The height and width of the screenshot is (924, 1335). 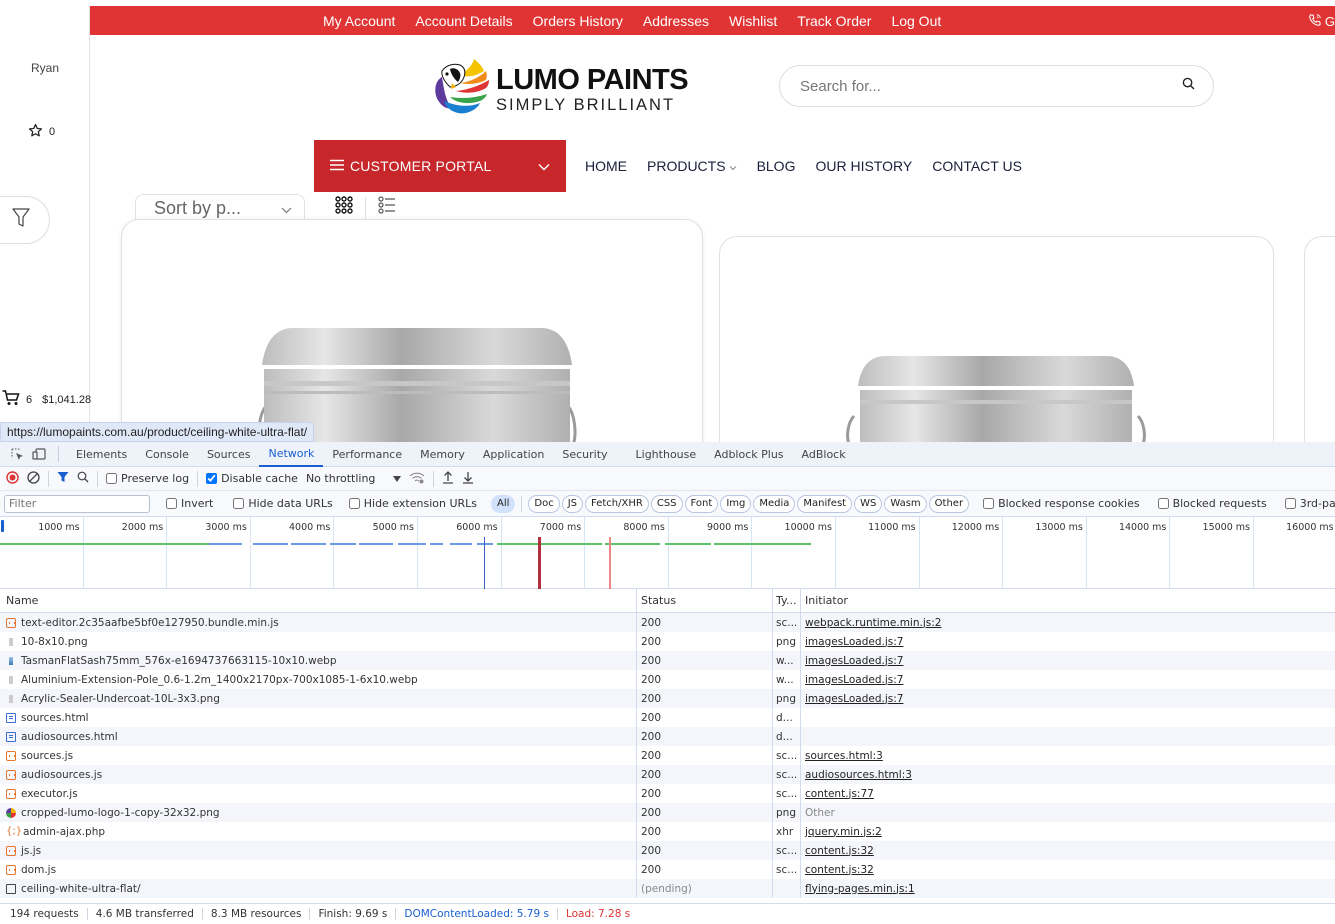 I want to click on request-initiator-link: content.js:77, so click(x=839, y=794).